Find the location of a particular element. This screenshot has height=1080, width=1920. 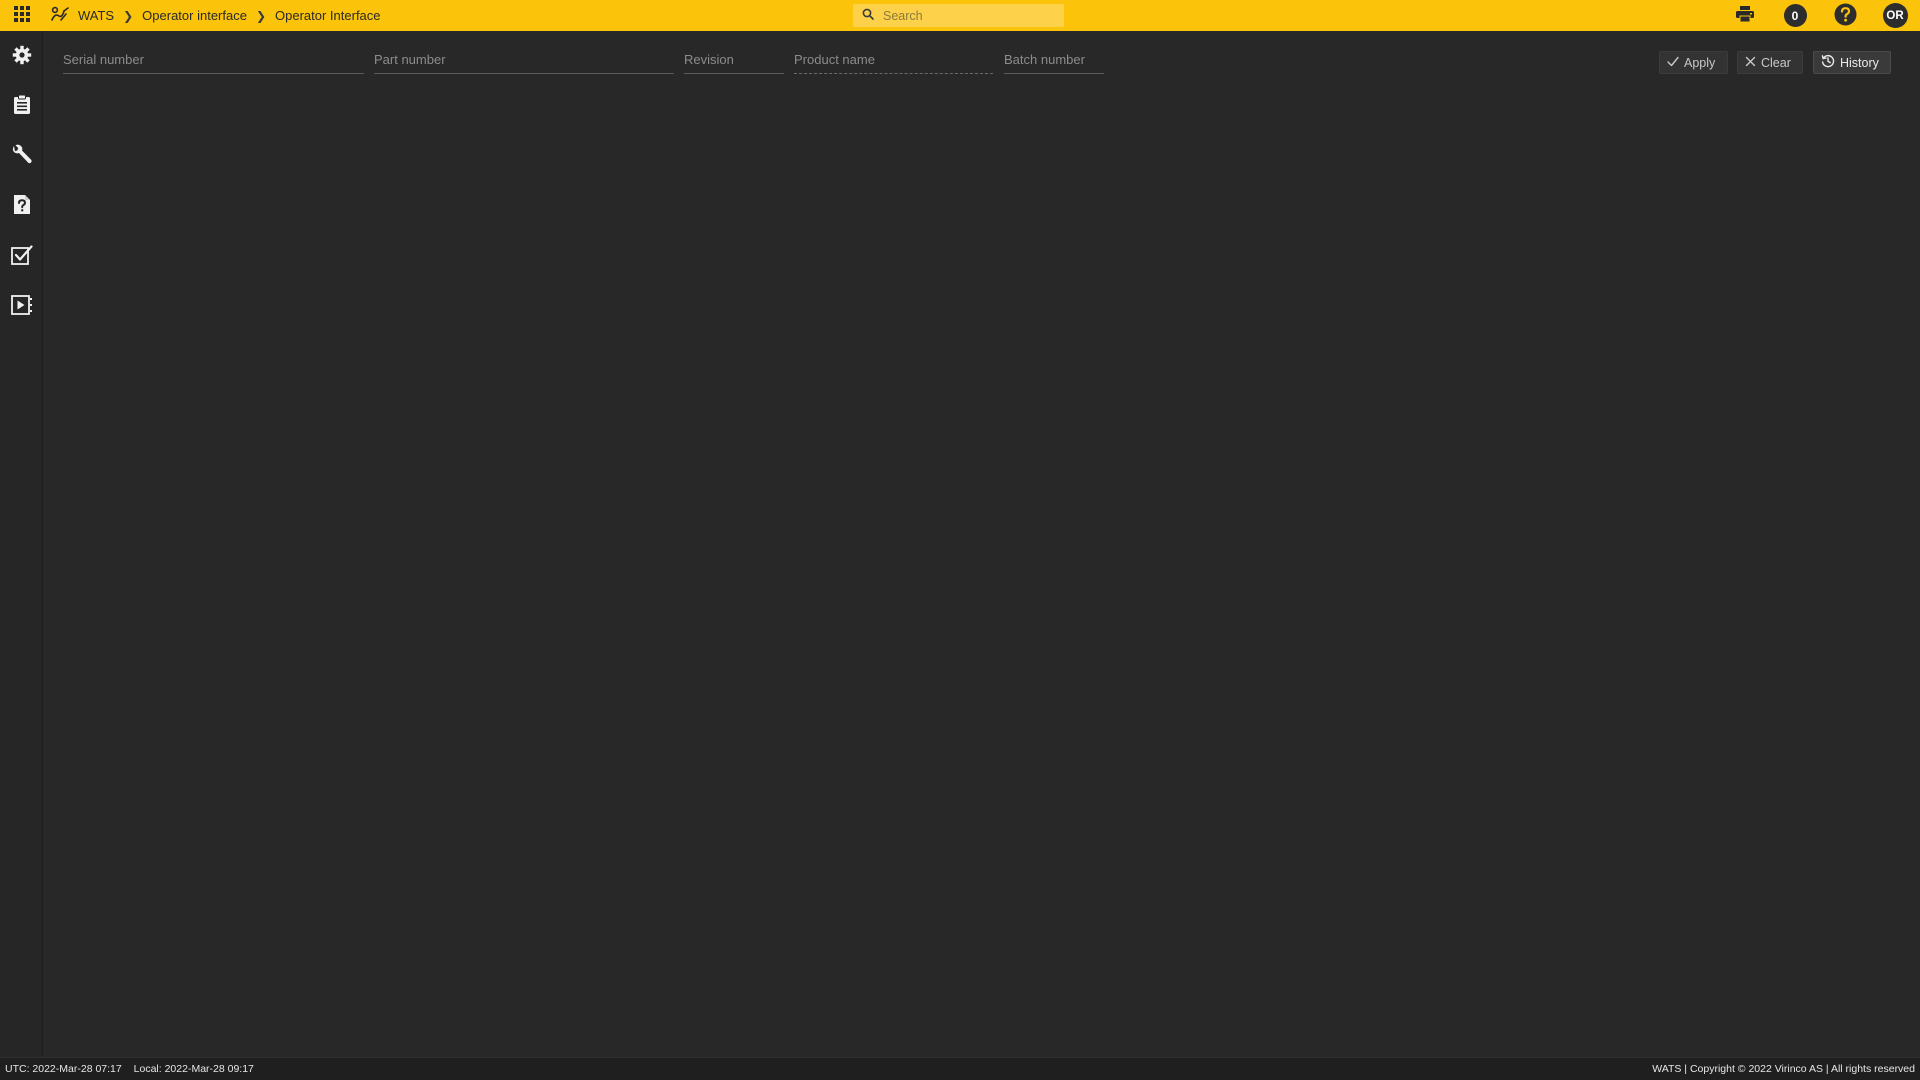

history-icon is located at coordinates (1828, 62).